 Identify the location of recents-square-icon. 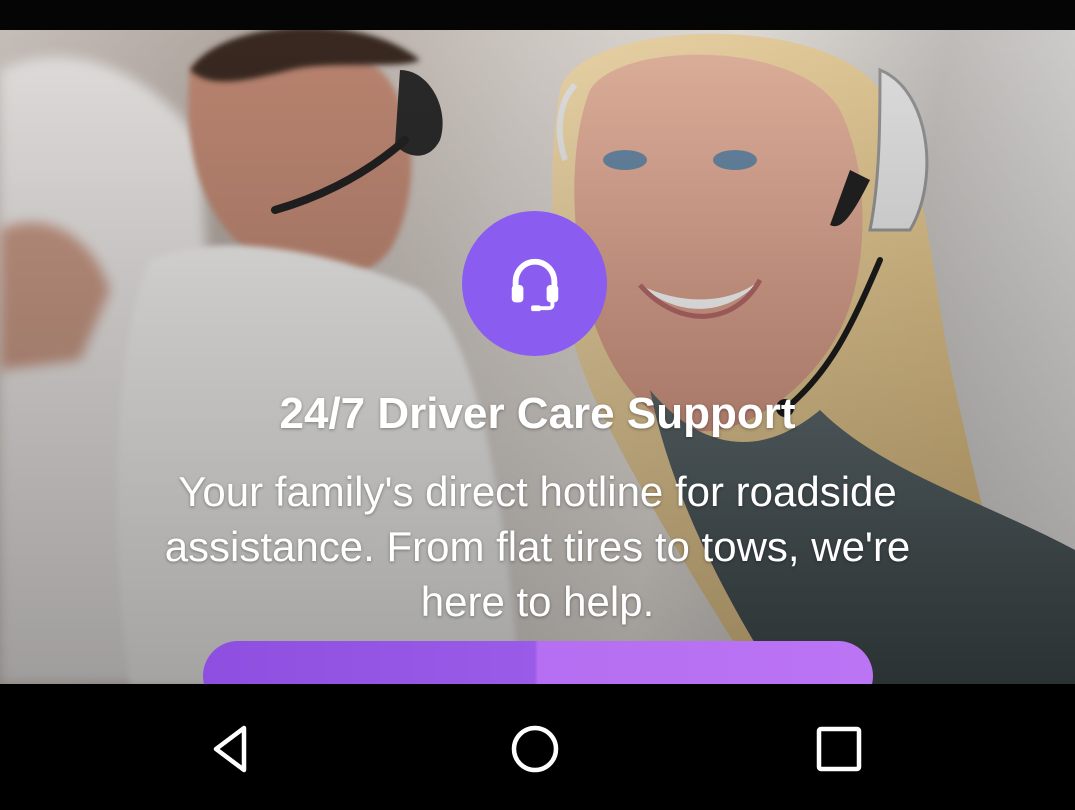
(839, 749).